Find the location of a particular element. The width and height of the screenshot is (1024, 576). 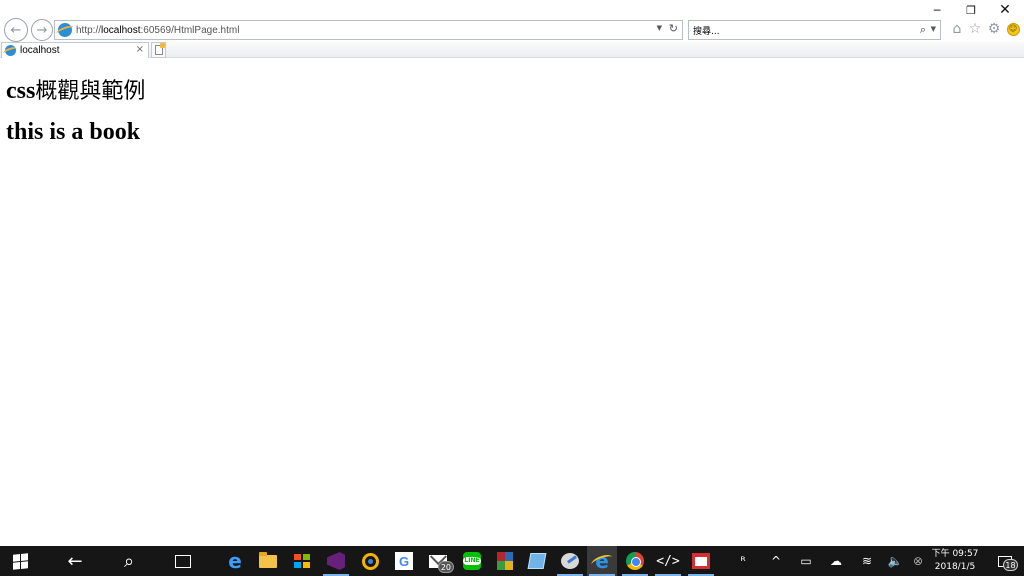

paint-icon is located at coordinates (570, 561).